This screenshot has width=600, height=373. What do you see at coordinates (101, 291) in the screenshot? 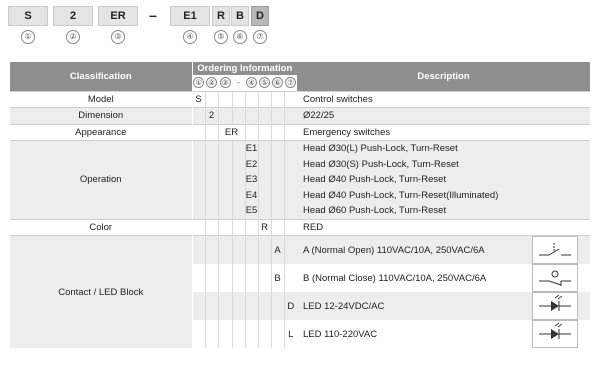
I see `classification-contact: Contact / LED Block` at bounding box center [101, 291].